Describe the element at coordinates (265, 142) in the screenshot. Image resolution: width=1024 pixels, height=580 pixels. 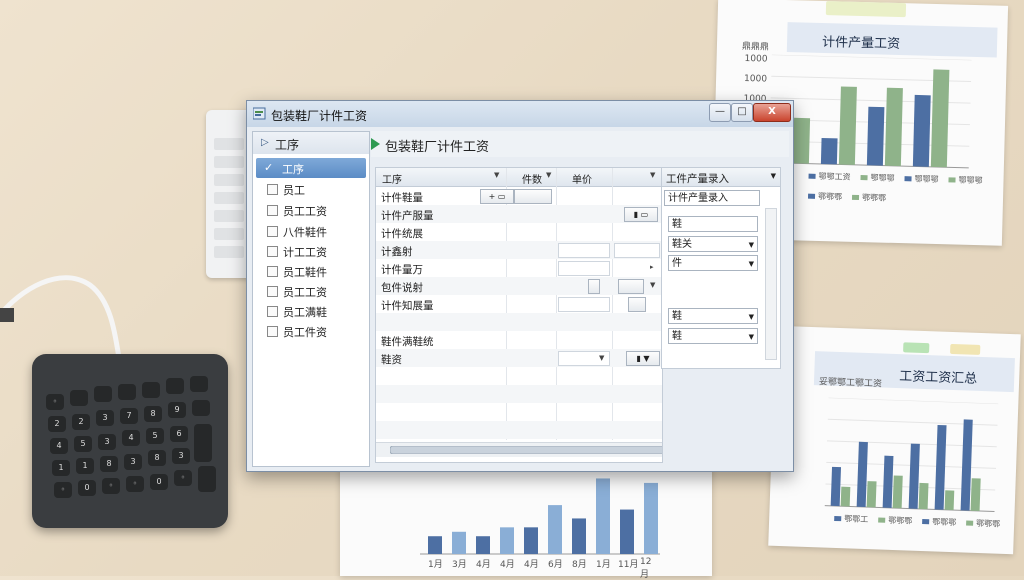
I see `expand-icon: ▷` at that location.